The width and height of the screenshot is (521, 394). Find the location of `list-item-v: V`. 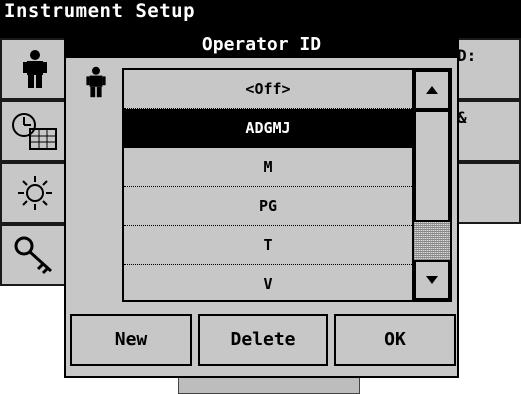

list-item-v: V is located at coordinates (268, 284).